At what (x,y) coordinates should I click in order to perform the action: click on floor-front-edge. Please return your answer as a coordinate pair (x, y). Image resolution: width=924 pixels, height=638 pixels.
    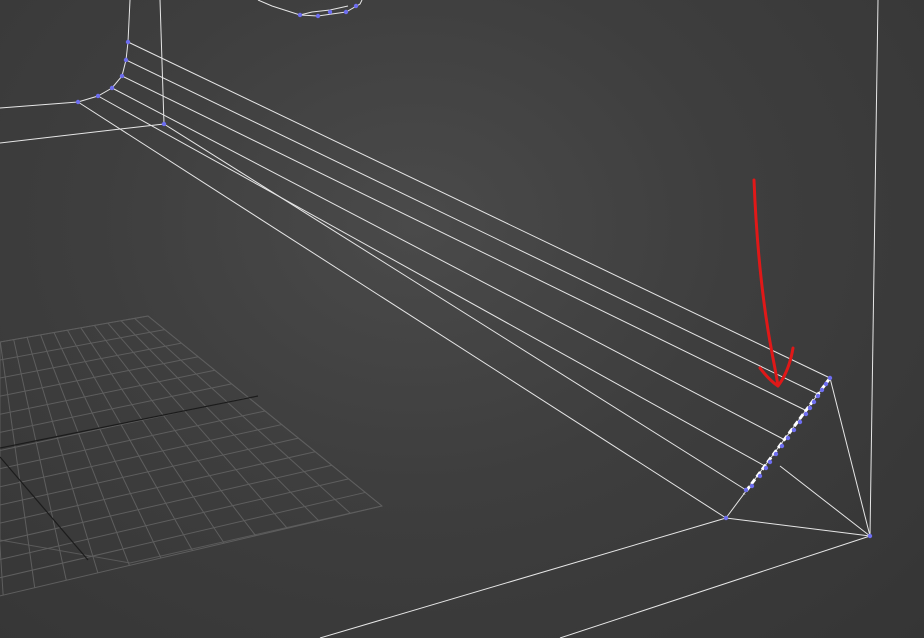
    Looking at the image, I should click on (523, 577).